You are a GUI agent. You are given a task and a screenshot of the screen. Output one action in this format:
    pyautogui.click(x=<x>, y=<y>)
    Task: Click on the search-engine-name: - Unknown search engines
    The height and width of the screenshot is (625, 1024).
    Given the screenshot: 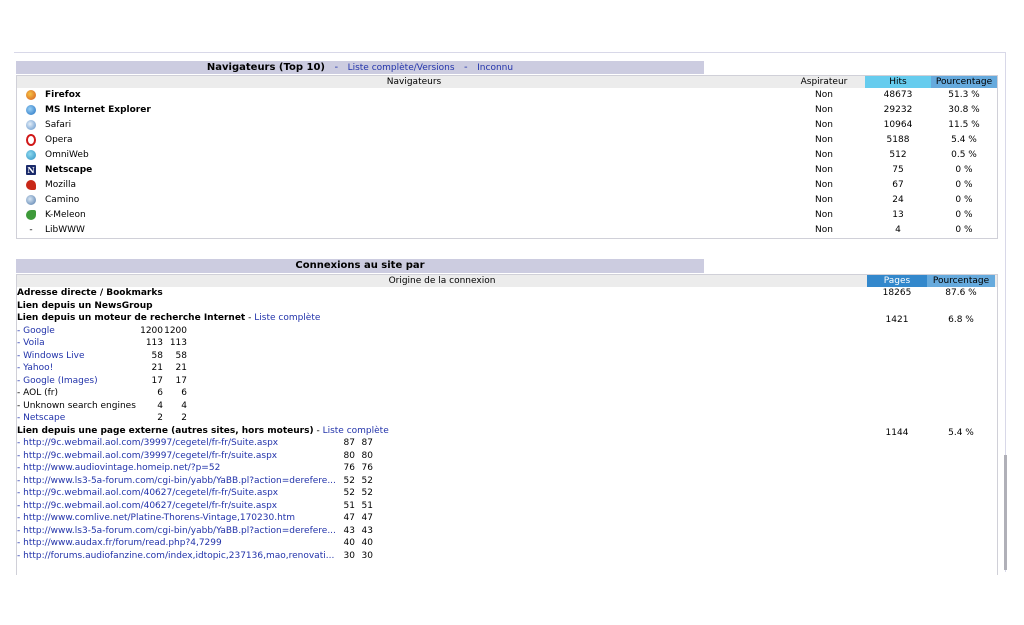 What is the action you would take?
    pyautogui.click(x=76, y=405)
    